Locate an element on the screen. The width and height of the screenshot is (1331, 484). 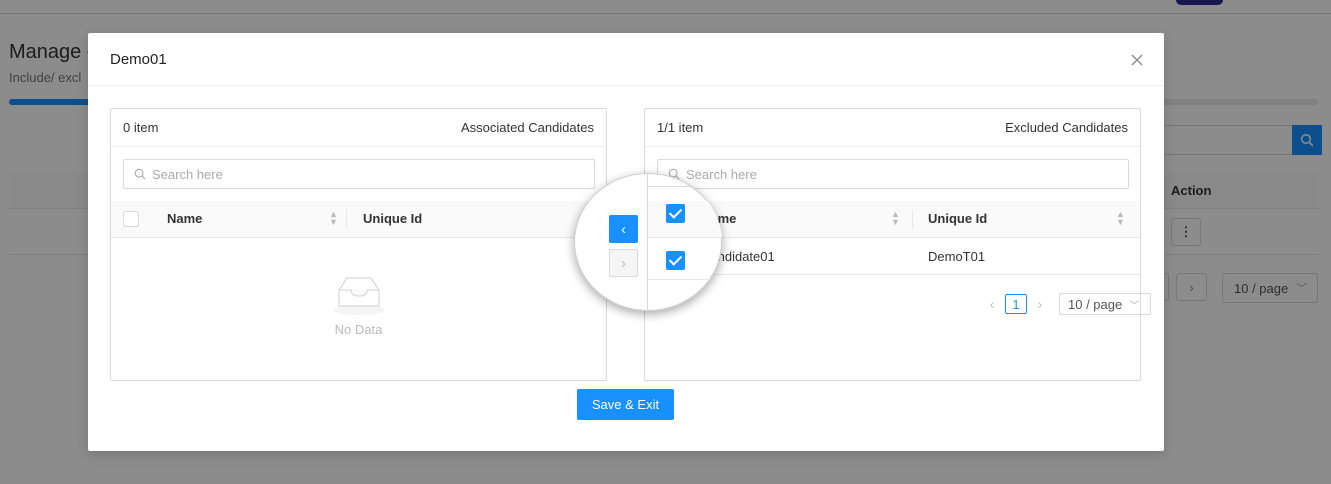
empty-text: No Data is located at coordinates (358, 329).